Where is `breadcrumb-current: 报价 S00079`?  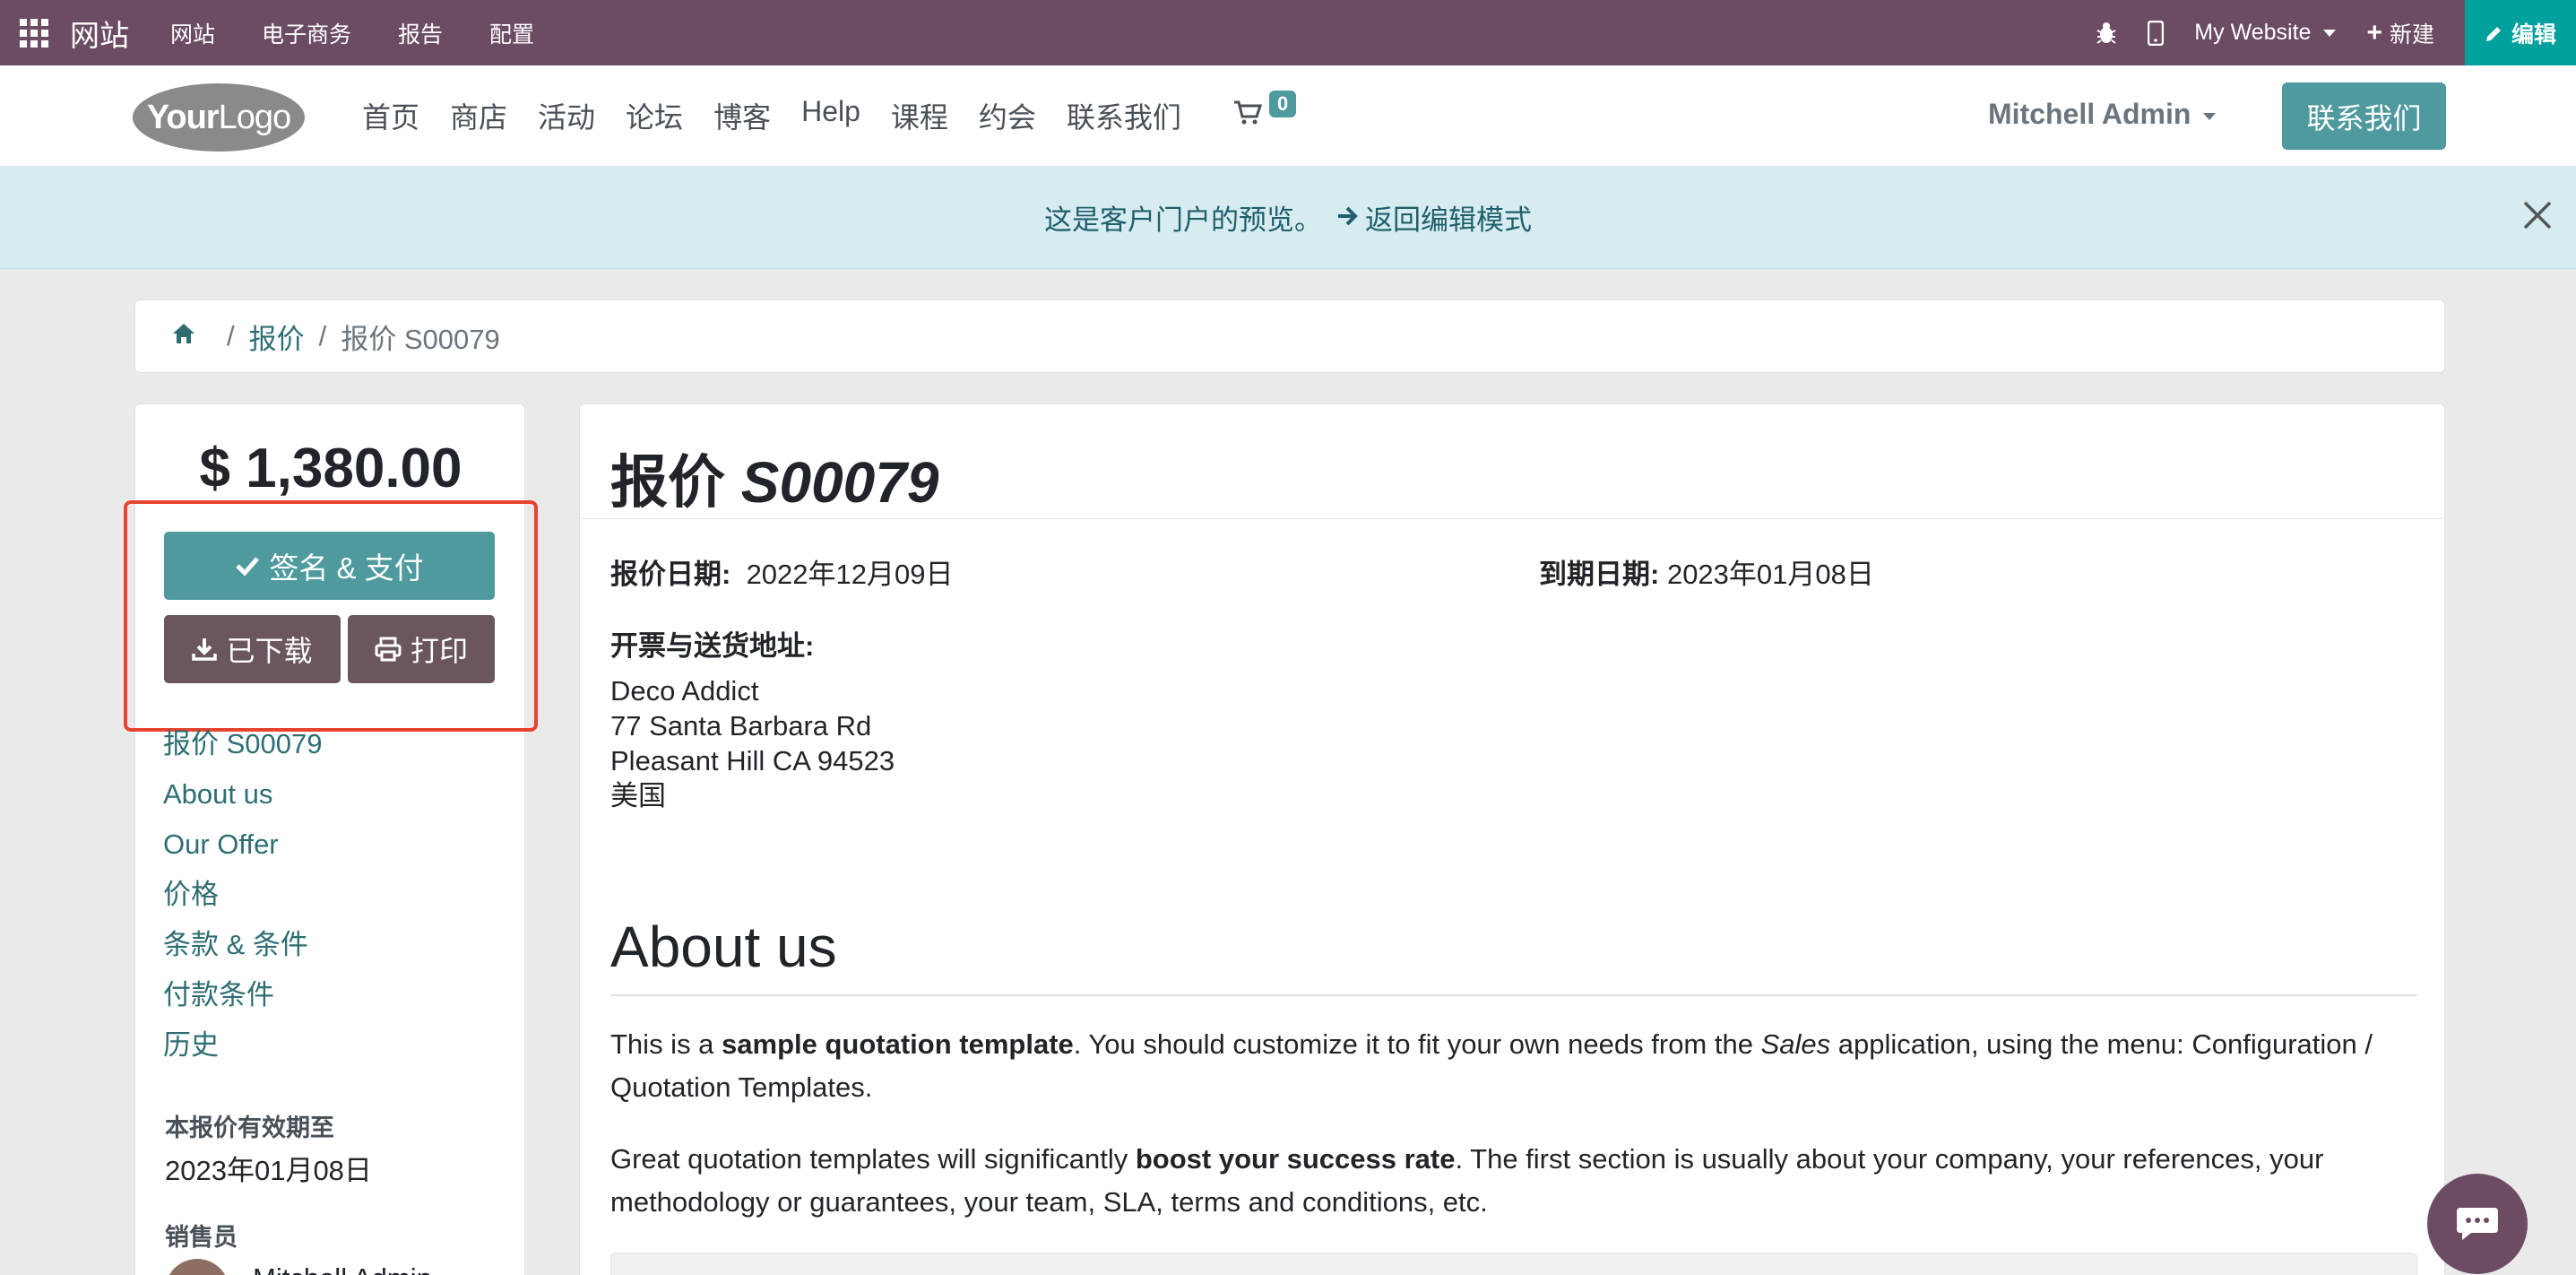 breadcrumb-current: 报价 S00079 is located at coordinates (420, 339).